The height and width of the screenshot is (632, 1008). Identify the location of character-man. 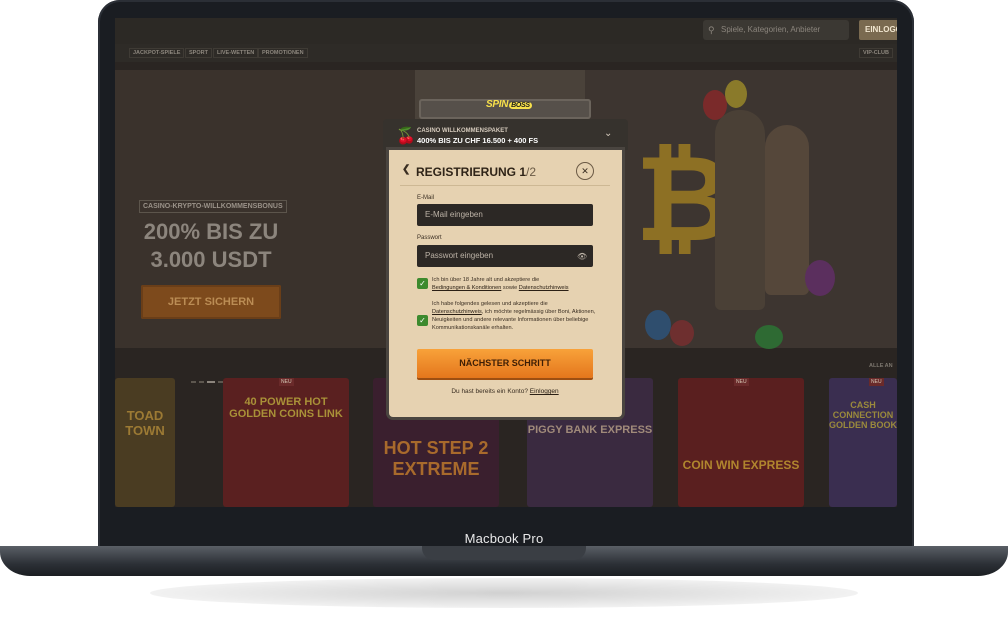
(740, 210).